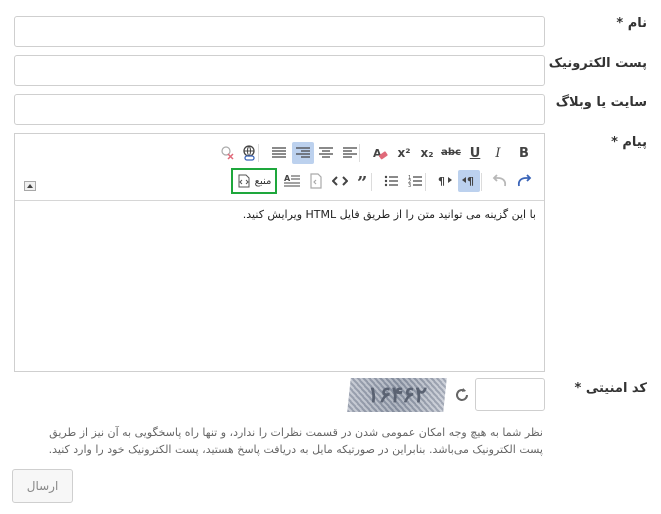  I want to click on rtl-direction-icon: ¶, so click(469, 181).